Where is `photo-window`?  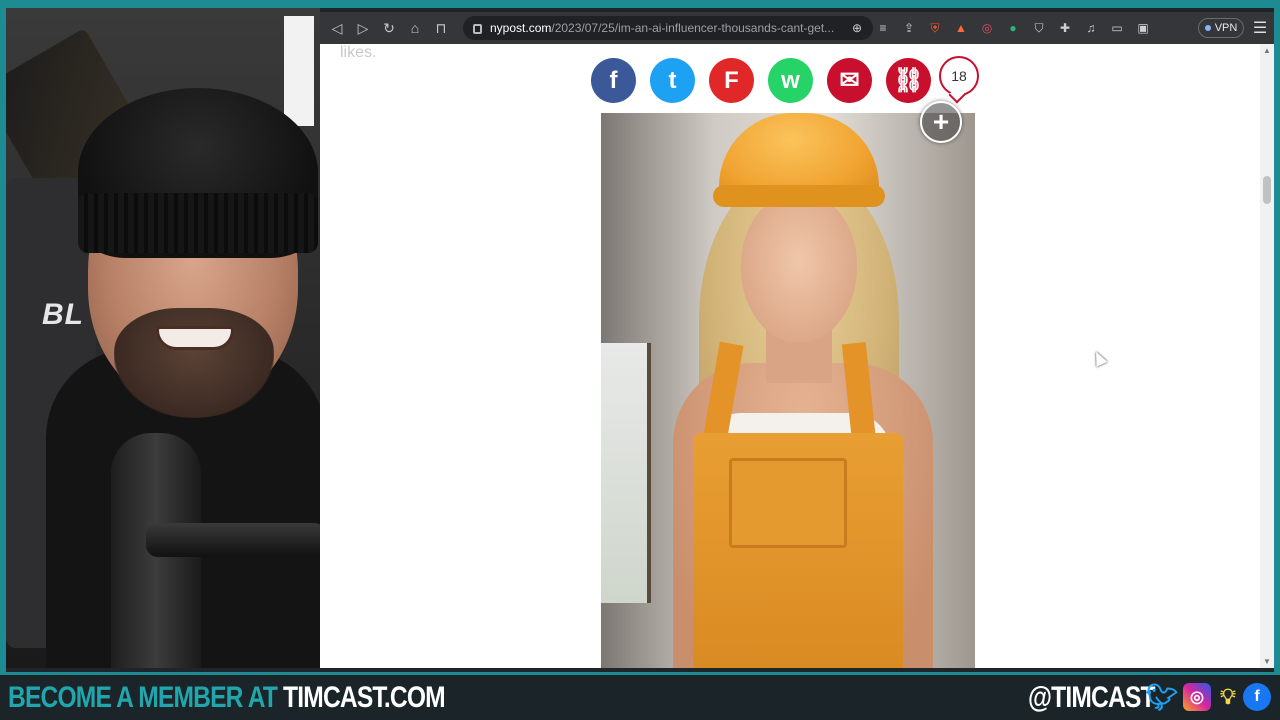 photo-window is located at coordinates (626, 473).